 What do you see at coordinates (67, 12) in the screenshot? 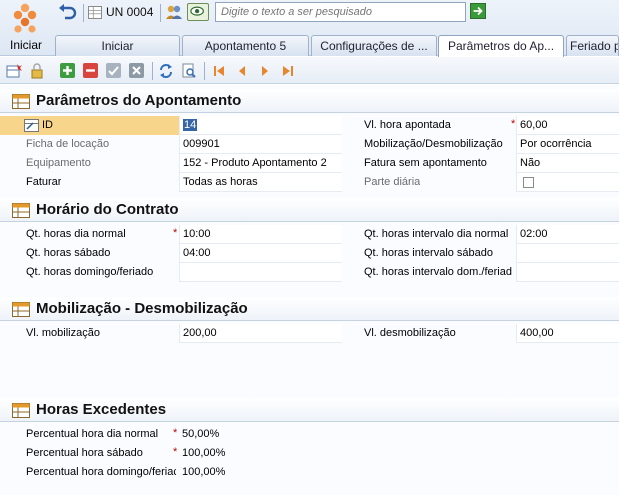
I see `undo-icon` at bounding box center [67, 12].